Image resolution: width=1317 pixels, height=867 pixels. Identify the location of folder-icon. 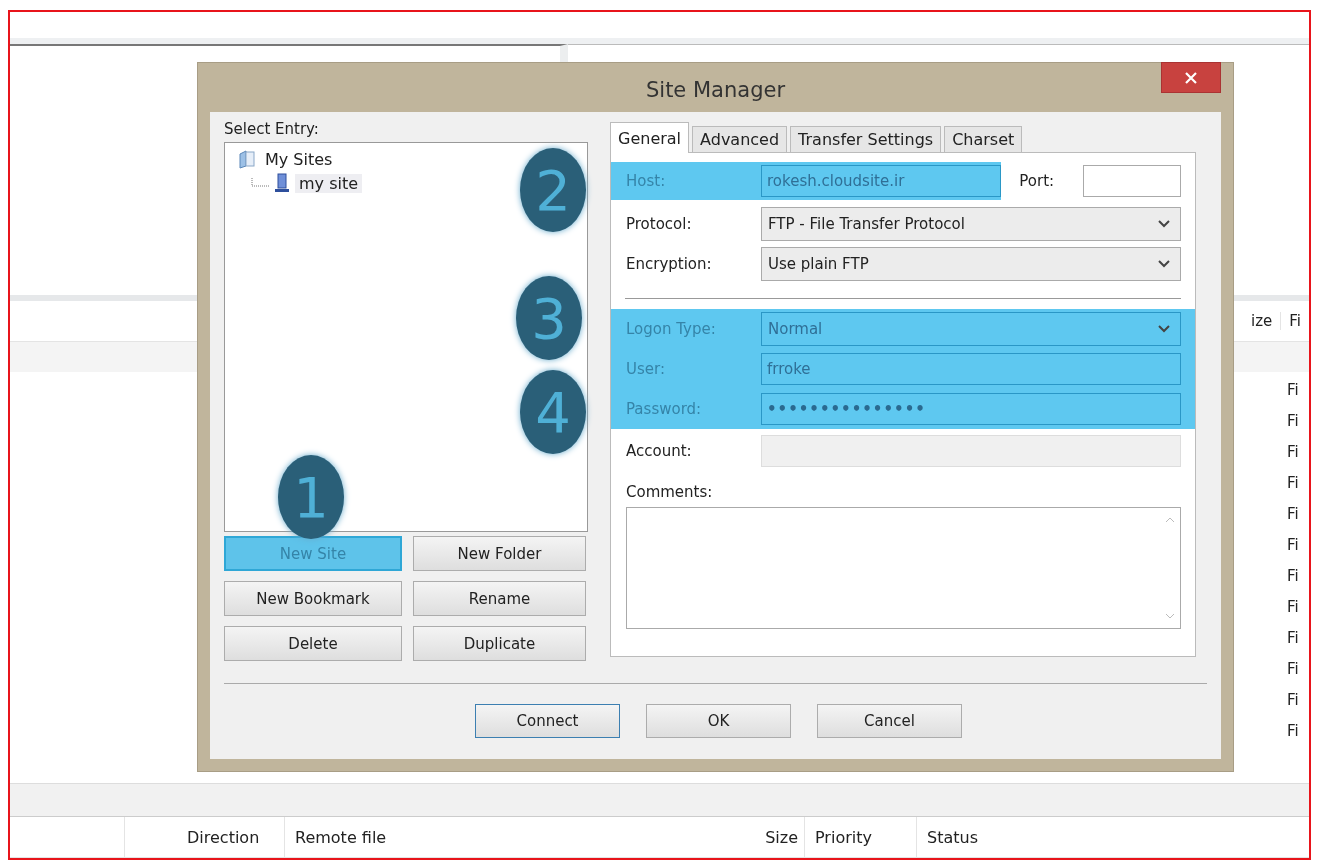
(247, 159).